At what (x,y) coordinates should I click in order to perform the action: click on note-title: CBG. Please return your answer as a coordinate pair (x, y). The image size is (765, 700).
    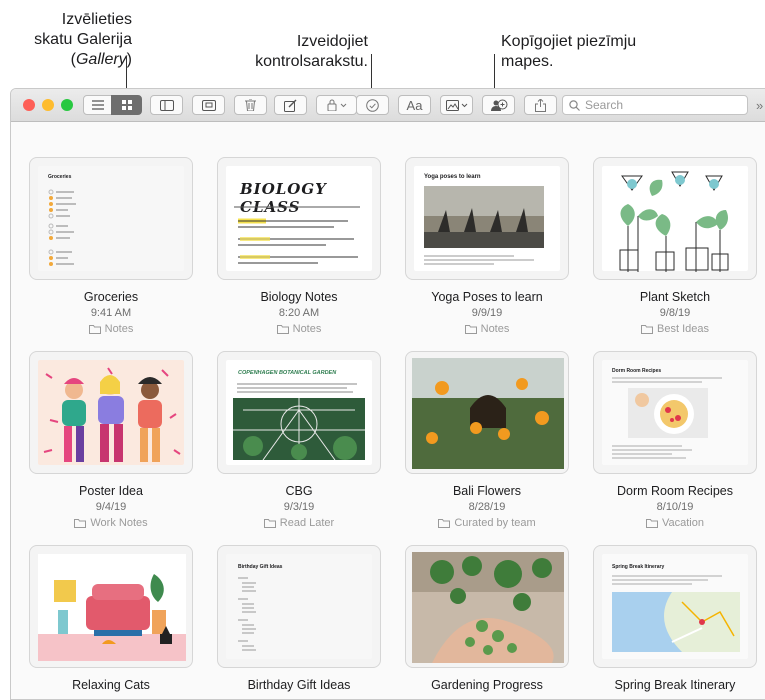
    Looking at the image, I should click on (299, 491).